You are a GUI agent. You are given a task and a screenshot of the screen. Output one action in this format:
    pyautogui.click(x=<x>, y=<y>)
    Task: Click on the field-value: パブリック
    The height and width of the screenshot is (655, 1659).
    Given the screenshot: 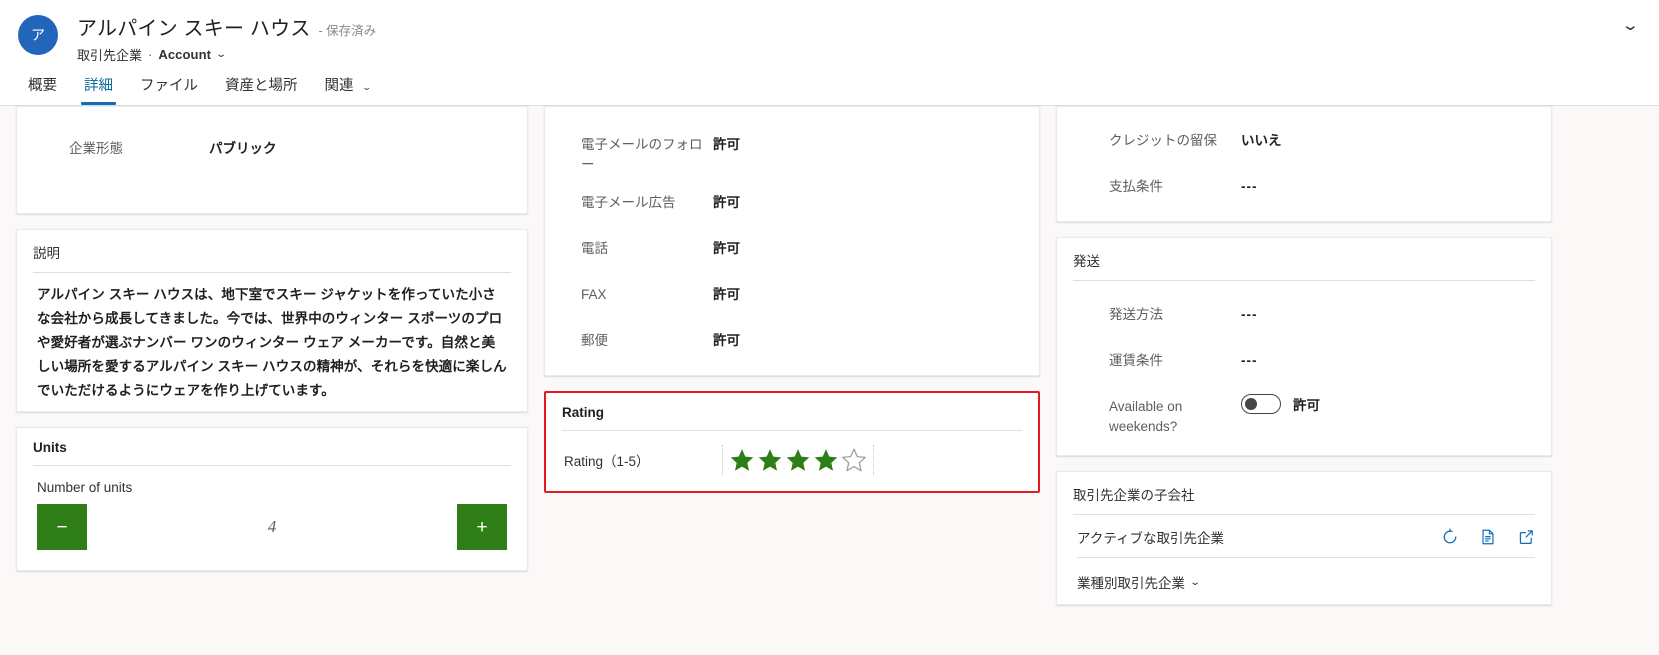 What is the action you would take?
    pyautogui.click(x=243, y=144)
    